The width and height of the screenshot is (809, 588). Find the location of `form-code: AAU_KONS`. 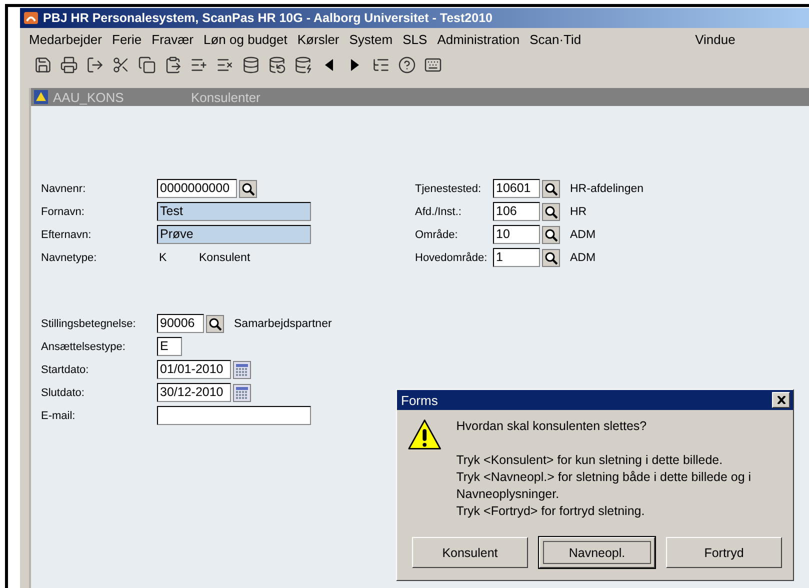

form-code: AAU_KONS is located at coordinates (89, 97).